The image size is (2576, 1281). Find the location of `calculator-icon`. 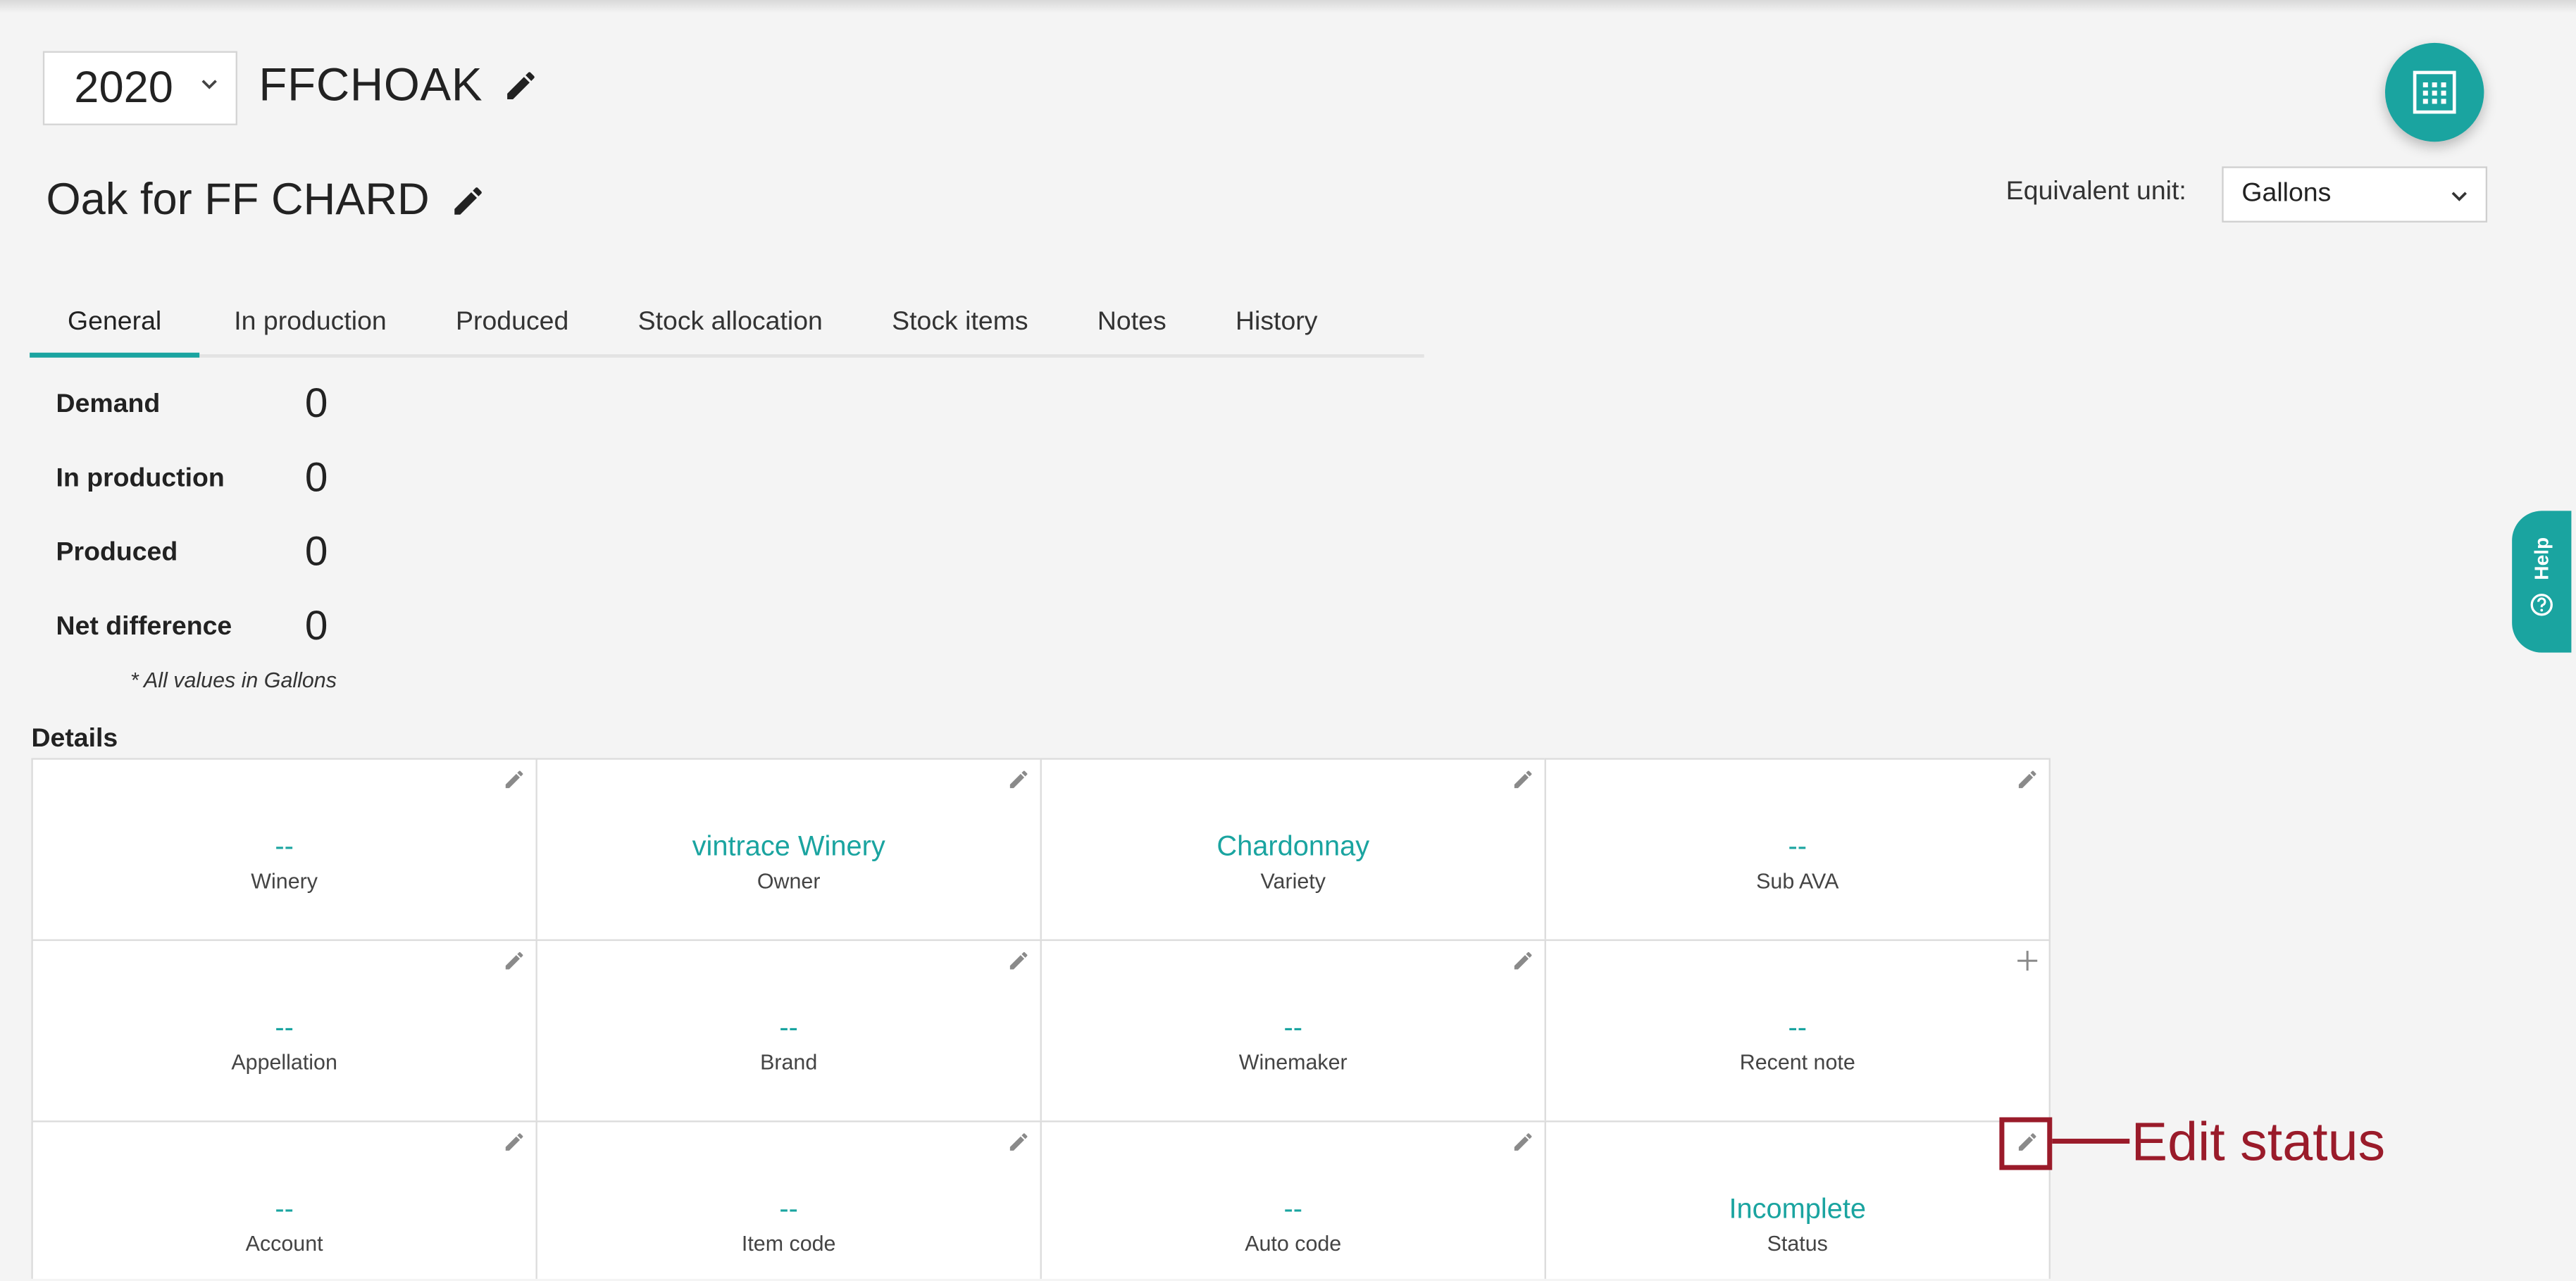

calculator-icon is located at coordinates (2434, 92).